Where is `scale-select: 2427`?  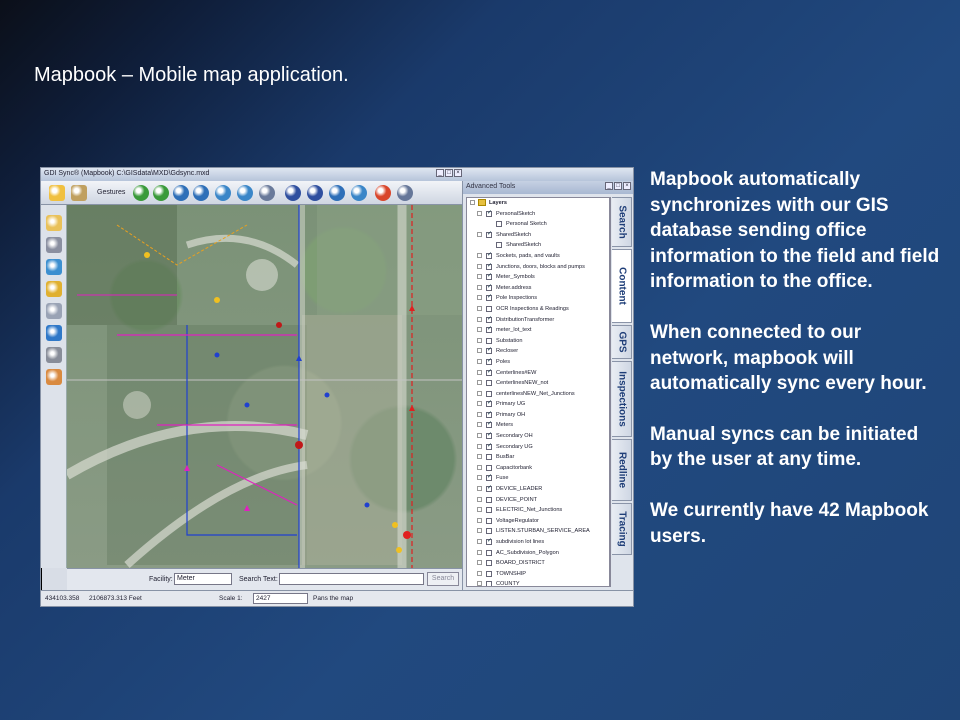
scale-select: 2427 is located at coordinates (280, 598).